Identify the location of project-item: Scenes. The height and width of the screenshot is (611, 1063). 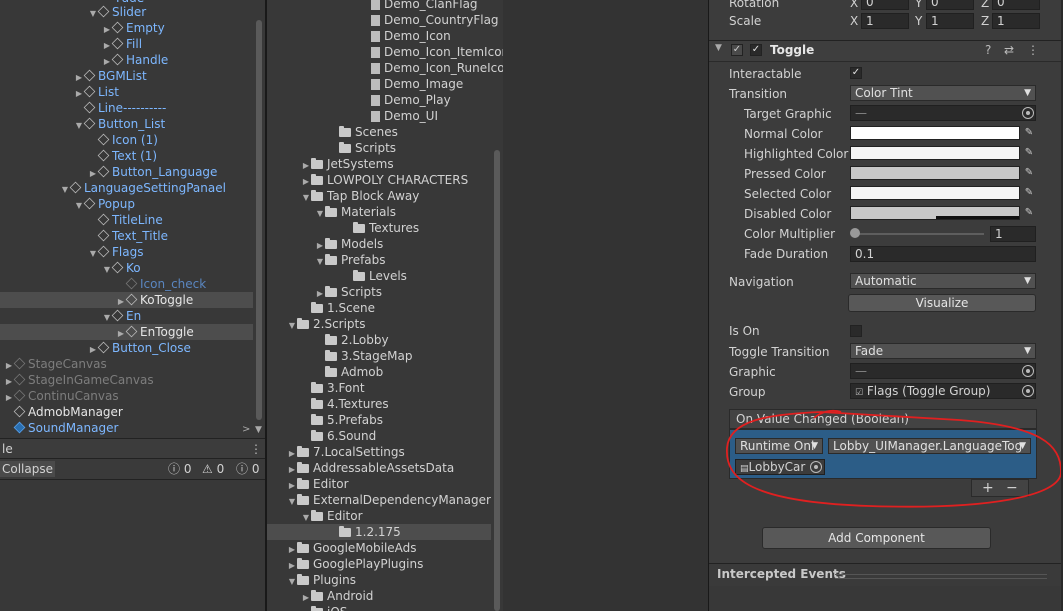
(363, 132).